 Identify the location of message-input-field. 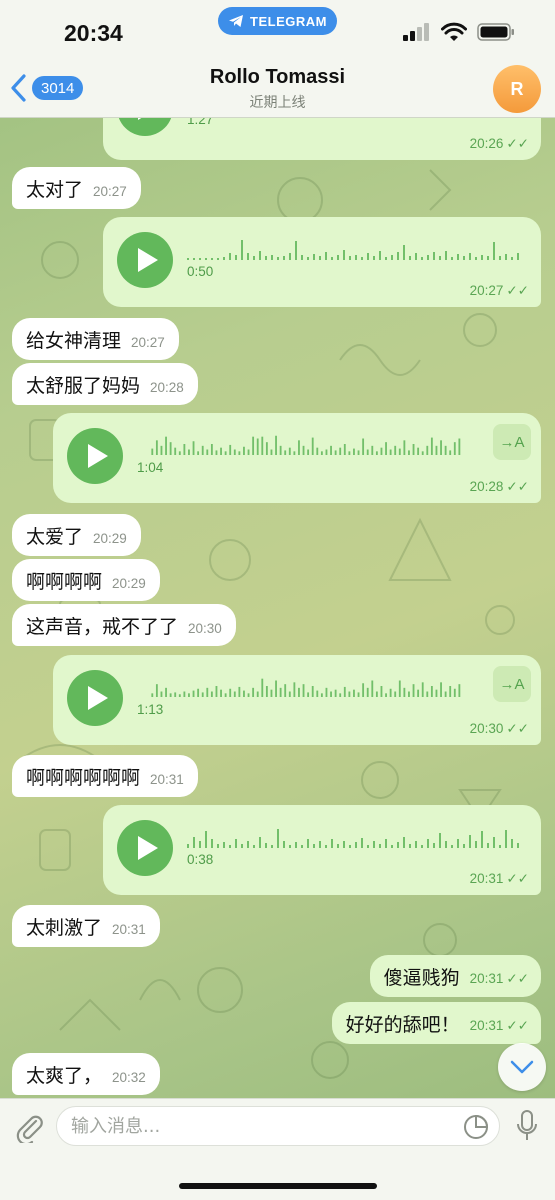
(278, 1126).